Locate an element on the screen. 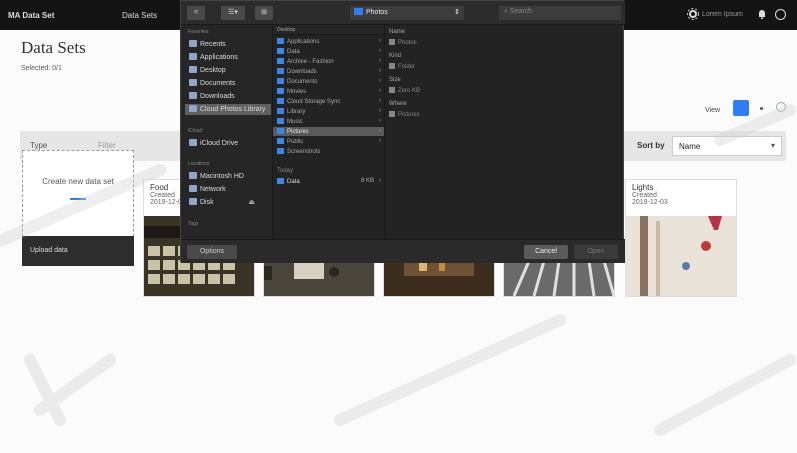 The height and width of the screenshot is (453, 797). preview-where-value: Pictures is located at coordinates (404, 114).